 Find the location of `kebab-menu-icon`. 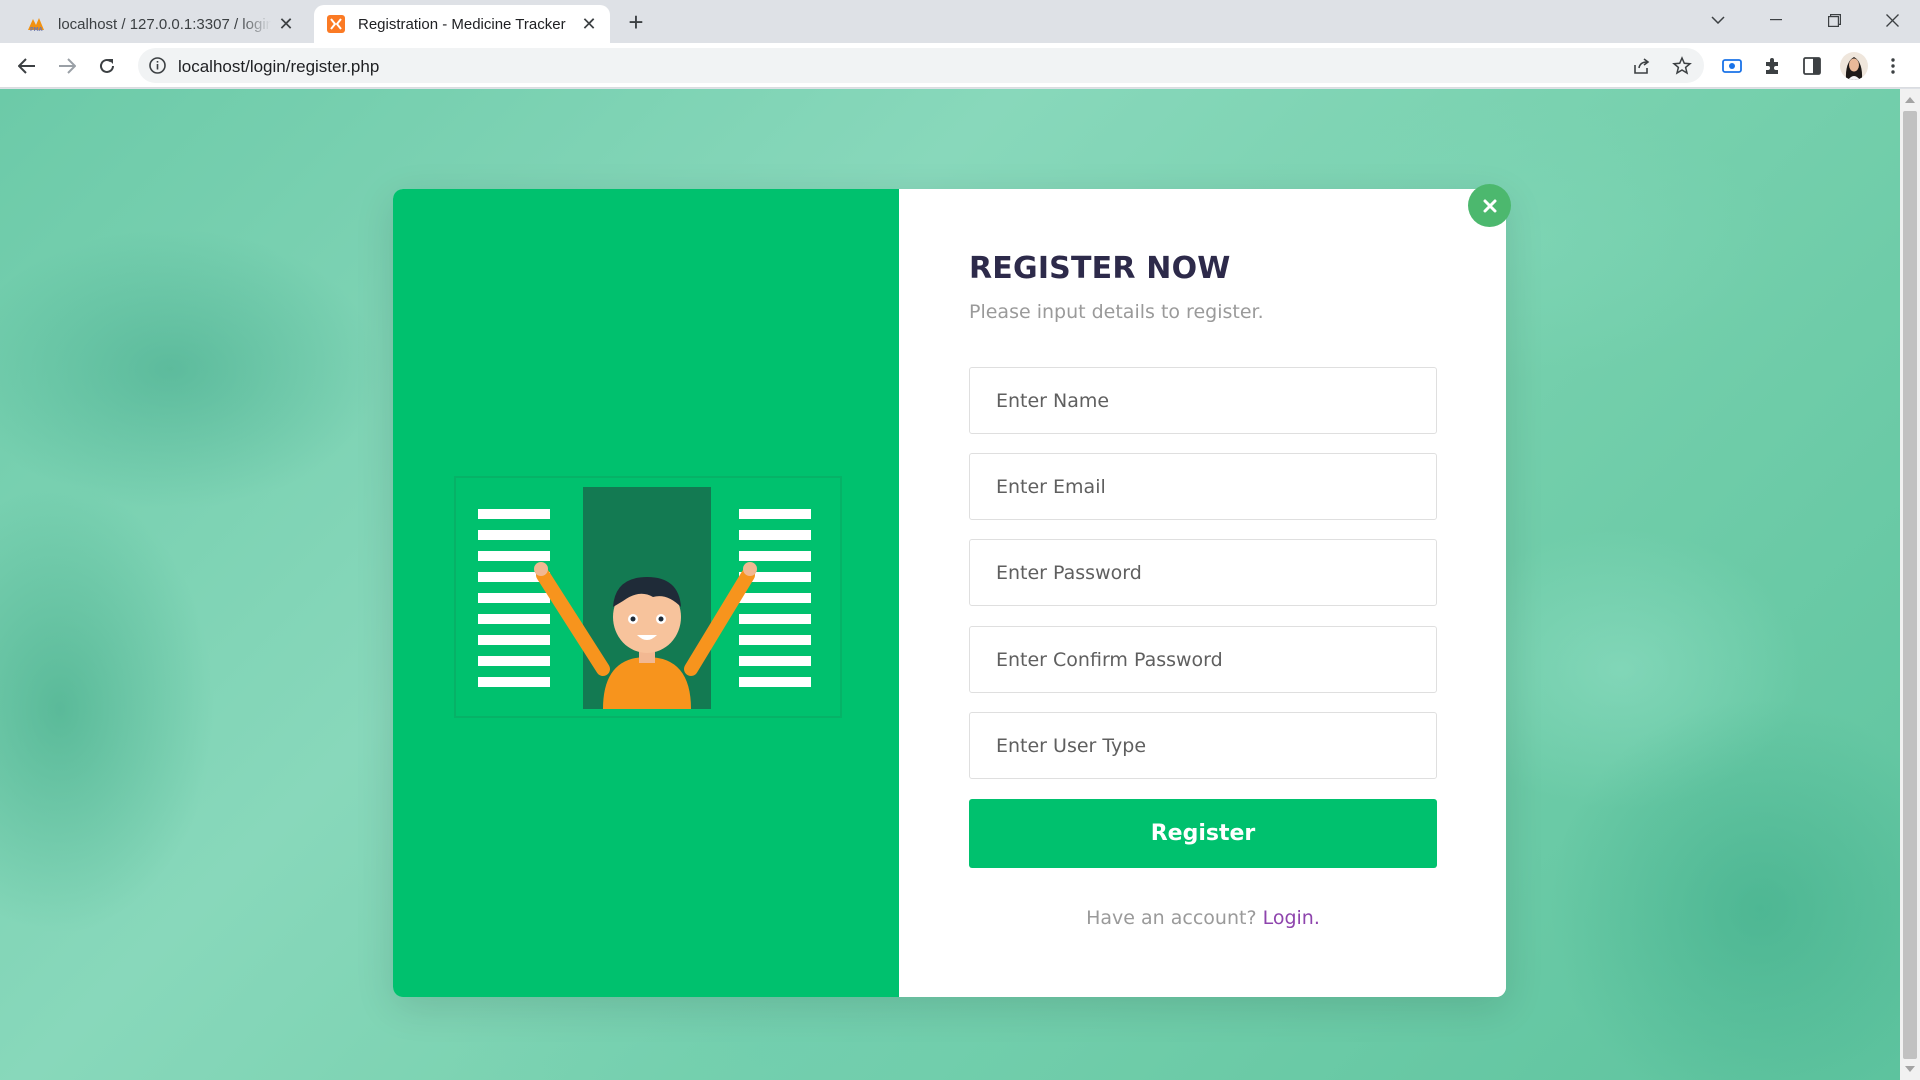

kebab-menu-icon is located at coordinates (1893, 66).